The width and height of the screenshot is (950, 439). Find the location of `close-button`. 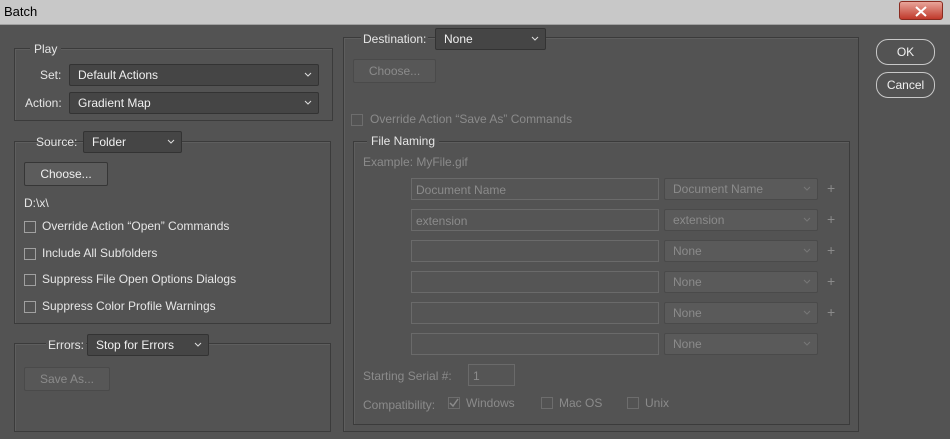

close-button is located at coordinates (921, 10).